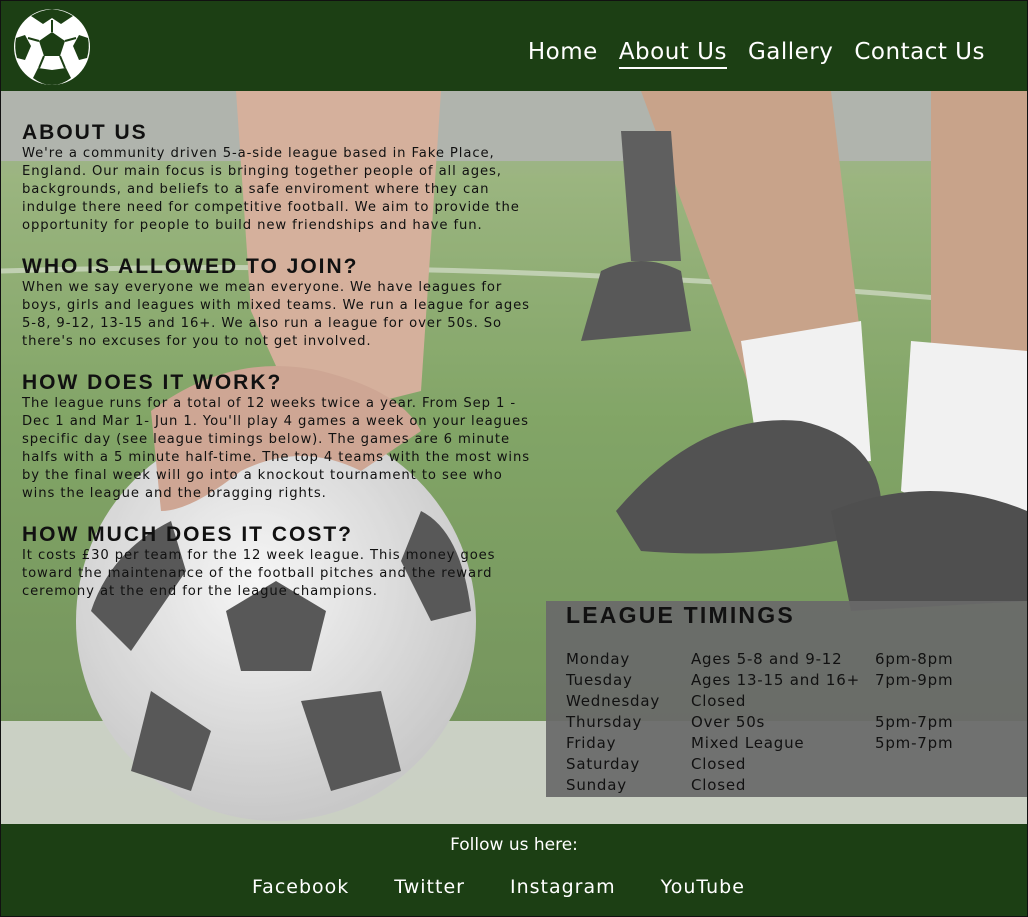 The image size is (1028, 917). Describe the element at coordinates (603, 764) in the screenshot. I see `day-cell: Saturday` at that location.